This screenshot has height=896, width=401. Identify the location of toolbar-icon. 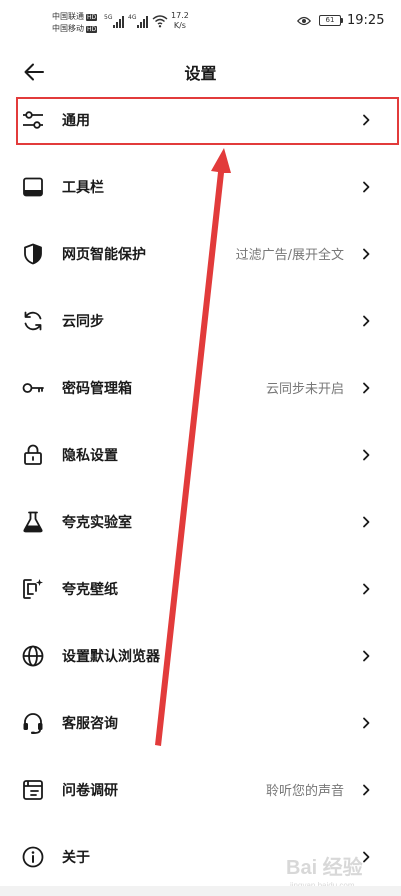
(33, 187).